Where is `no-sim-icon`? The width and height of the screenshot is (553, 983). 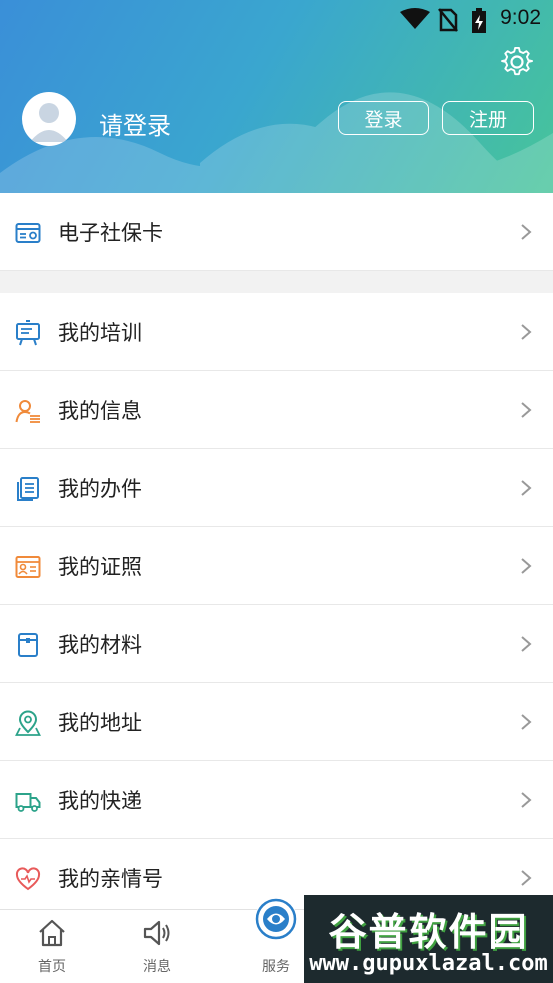
no-sim-icon is located at coordinates (448, 20).